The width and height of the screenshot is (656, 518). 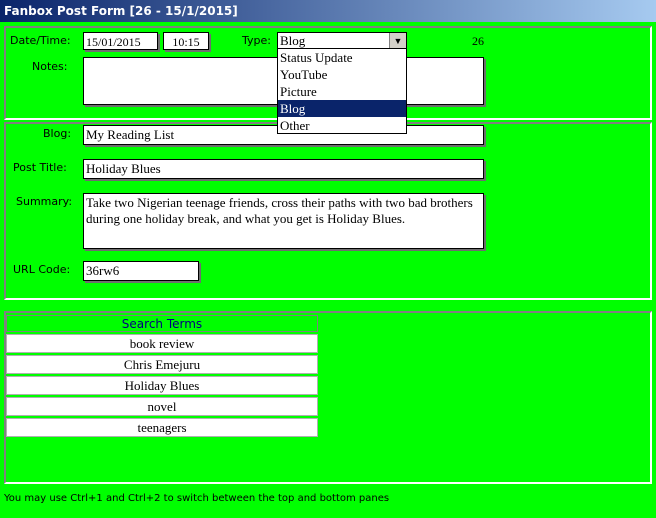 I want to click on type-option-blog: Blog, so click(x=342, y=108).